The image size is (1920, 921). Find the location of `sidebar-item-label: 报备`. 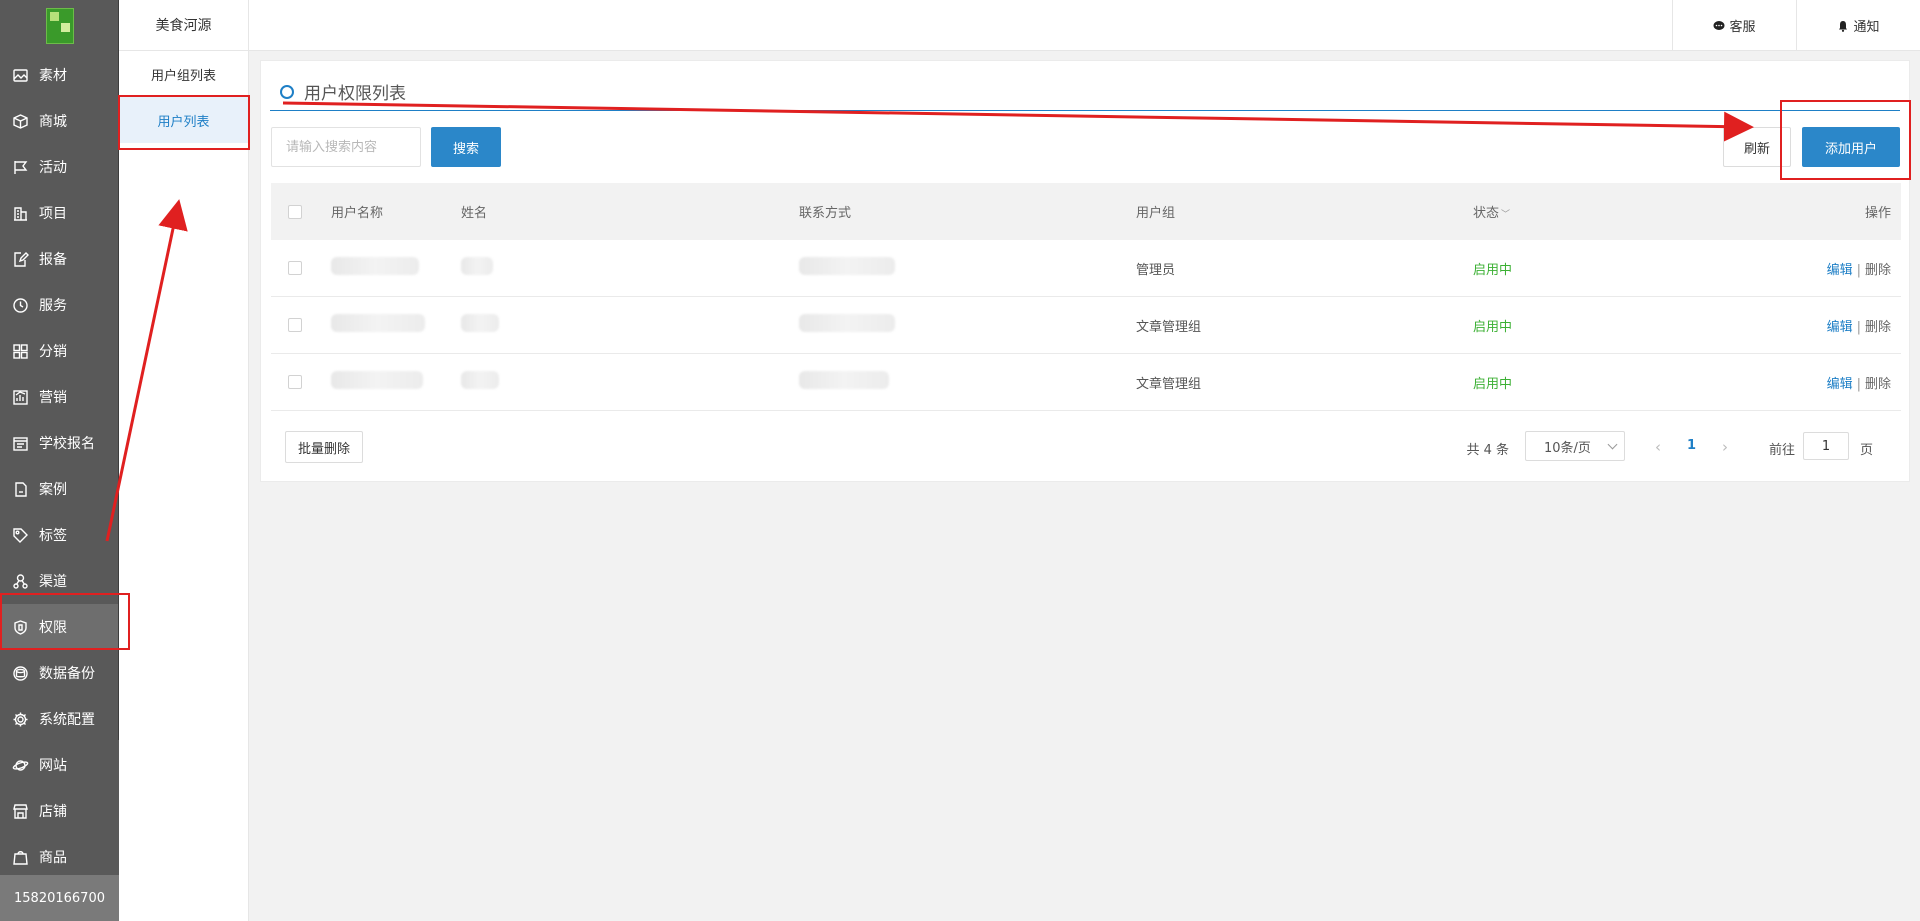

sidebar-item-label: 报备 is located at coordinates (53, 260).